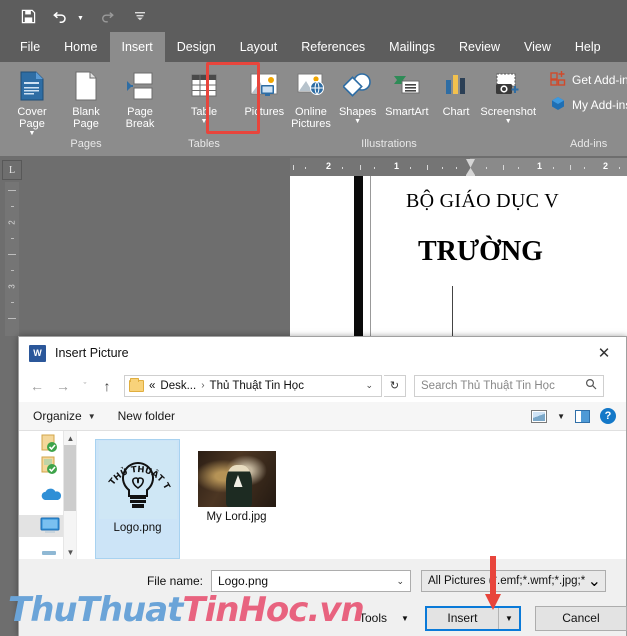  Describe the element at coordinates (311, 581) in the screenshot. I see `file-name-input: Logo.png ⌄` at that location.